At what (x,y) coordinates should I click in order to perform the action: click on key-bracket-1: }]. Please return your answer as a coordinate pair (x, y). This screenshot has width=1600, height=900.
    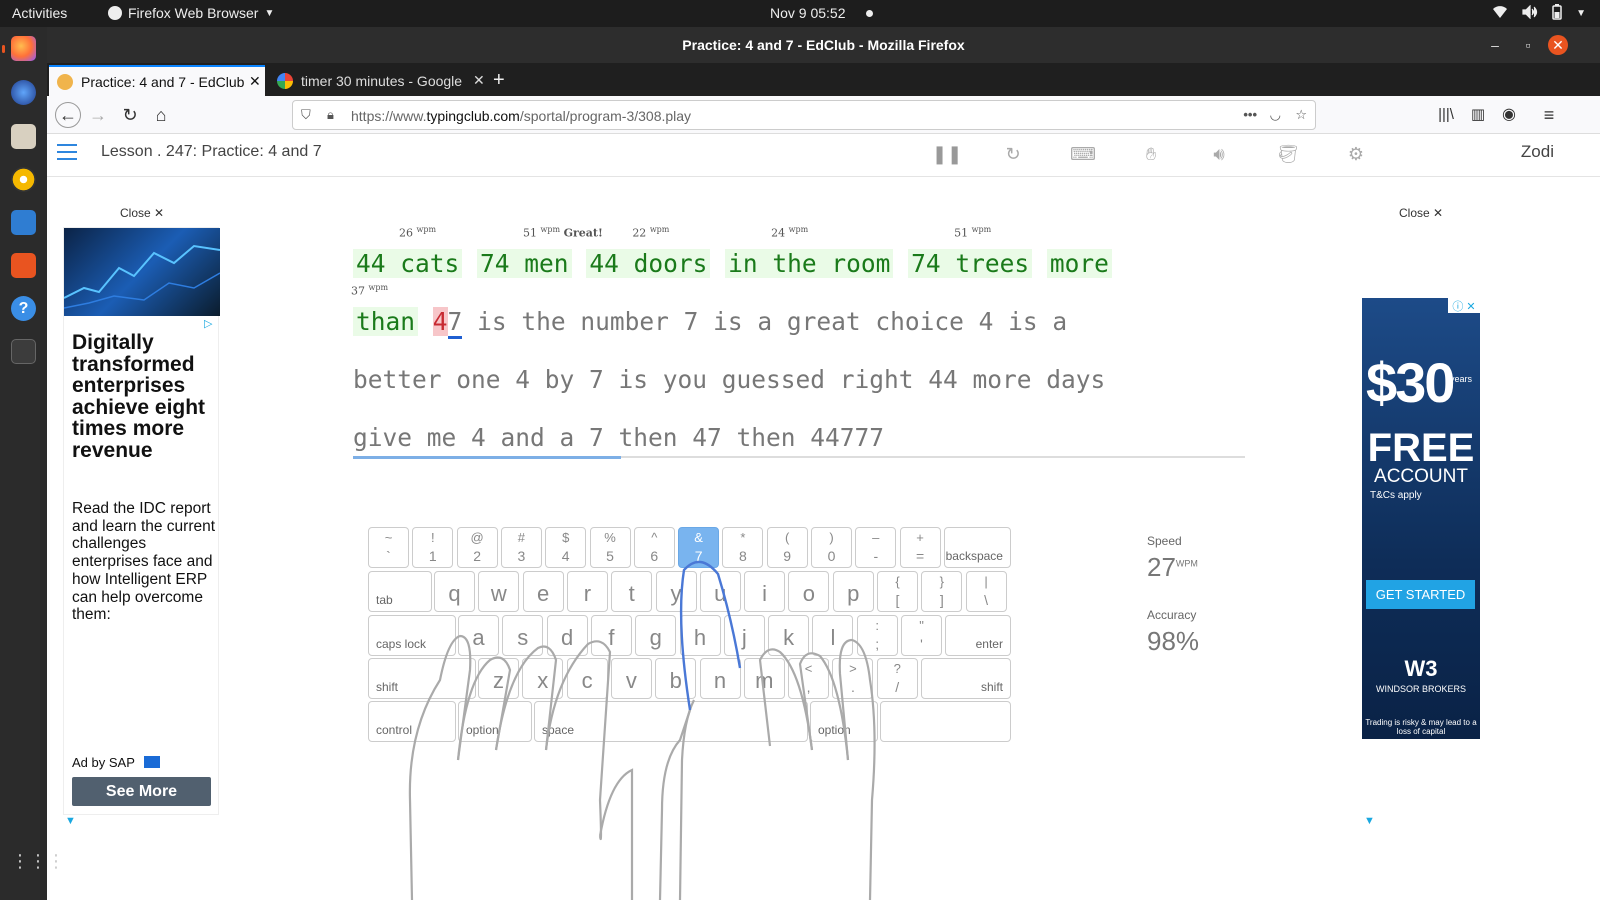
    Looking at the image, I should click on (942, 591).